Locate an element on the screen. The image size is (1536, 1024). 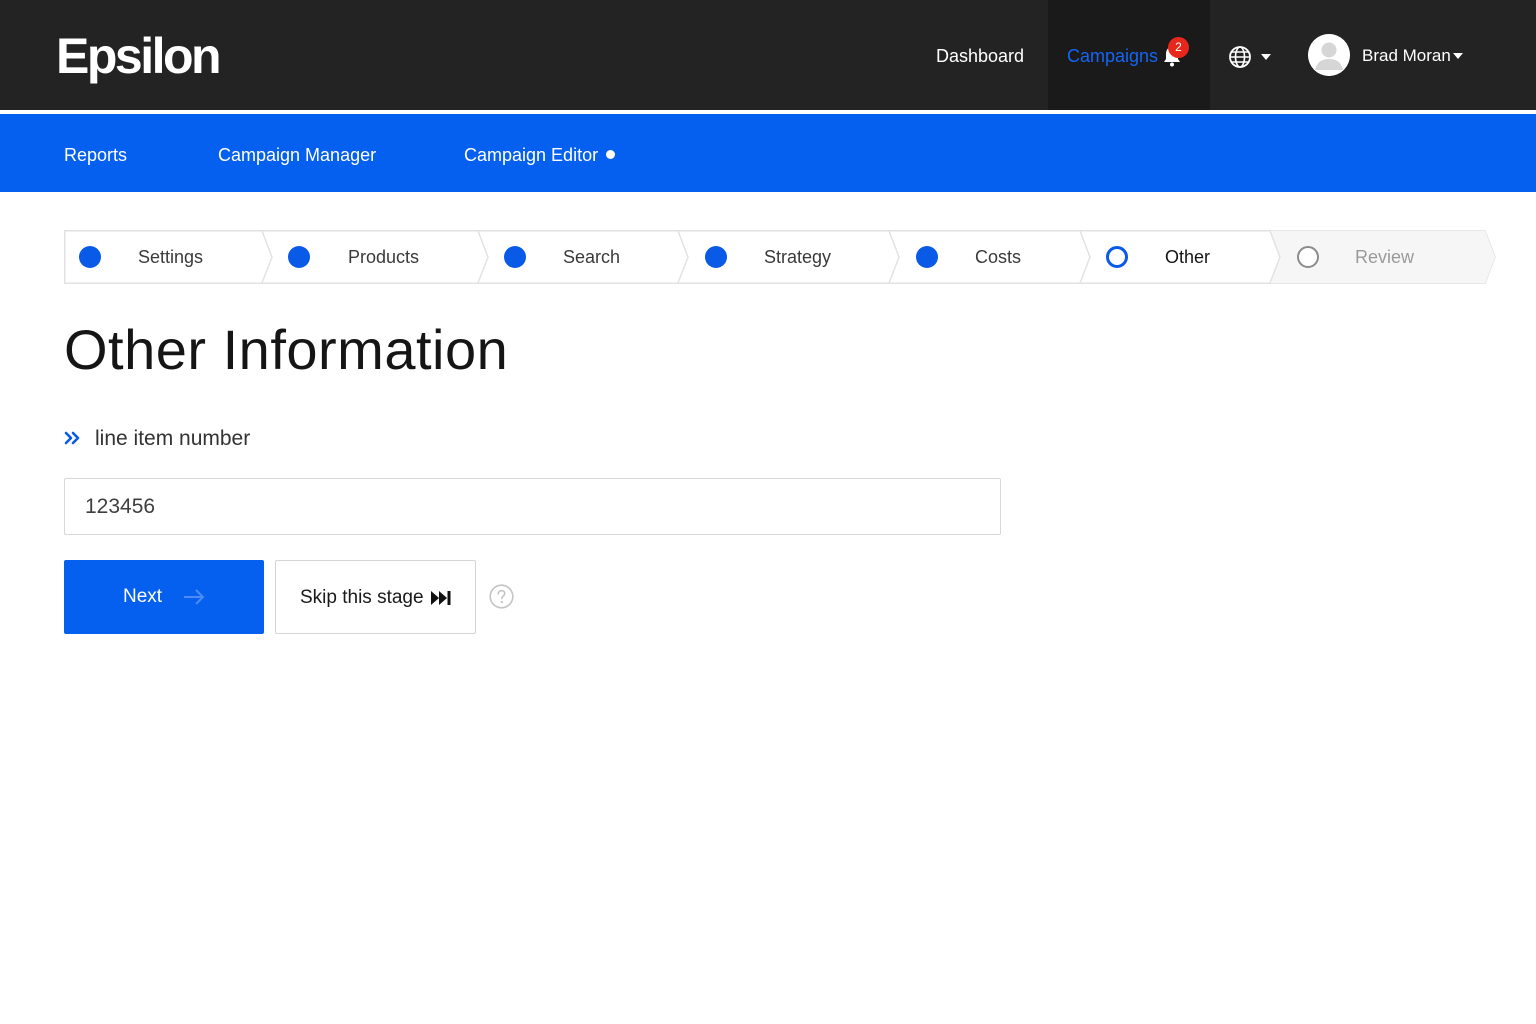
subnav-item-campaign-editor: Campaign Editor is located at coordinates (540, 155).